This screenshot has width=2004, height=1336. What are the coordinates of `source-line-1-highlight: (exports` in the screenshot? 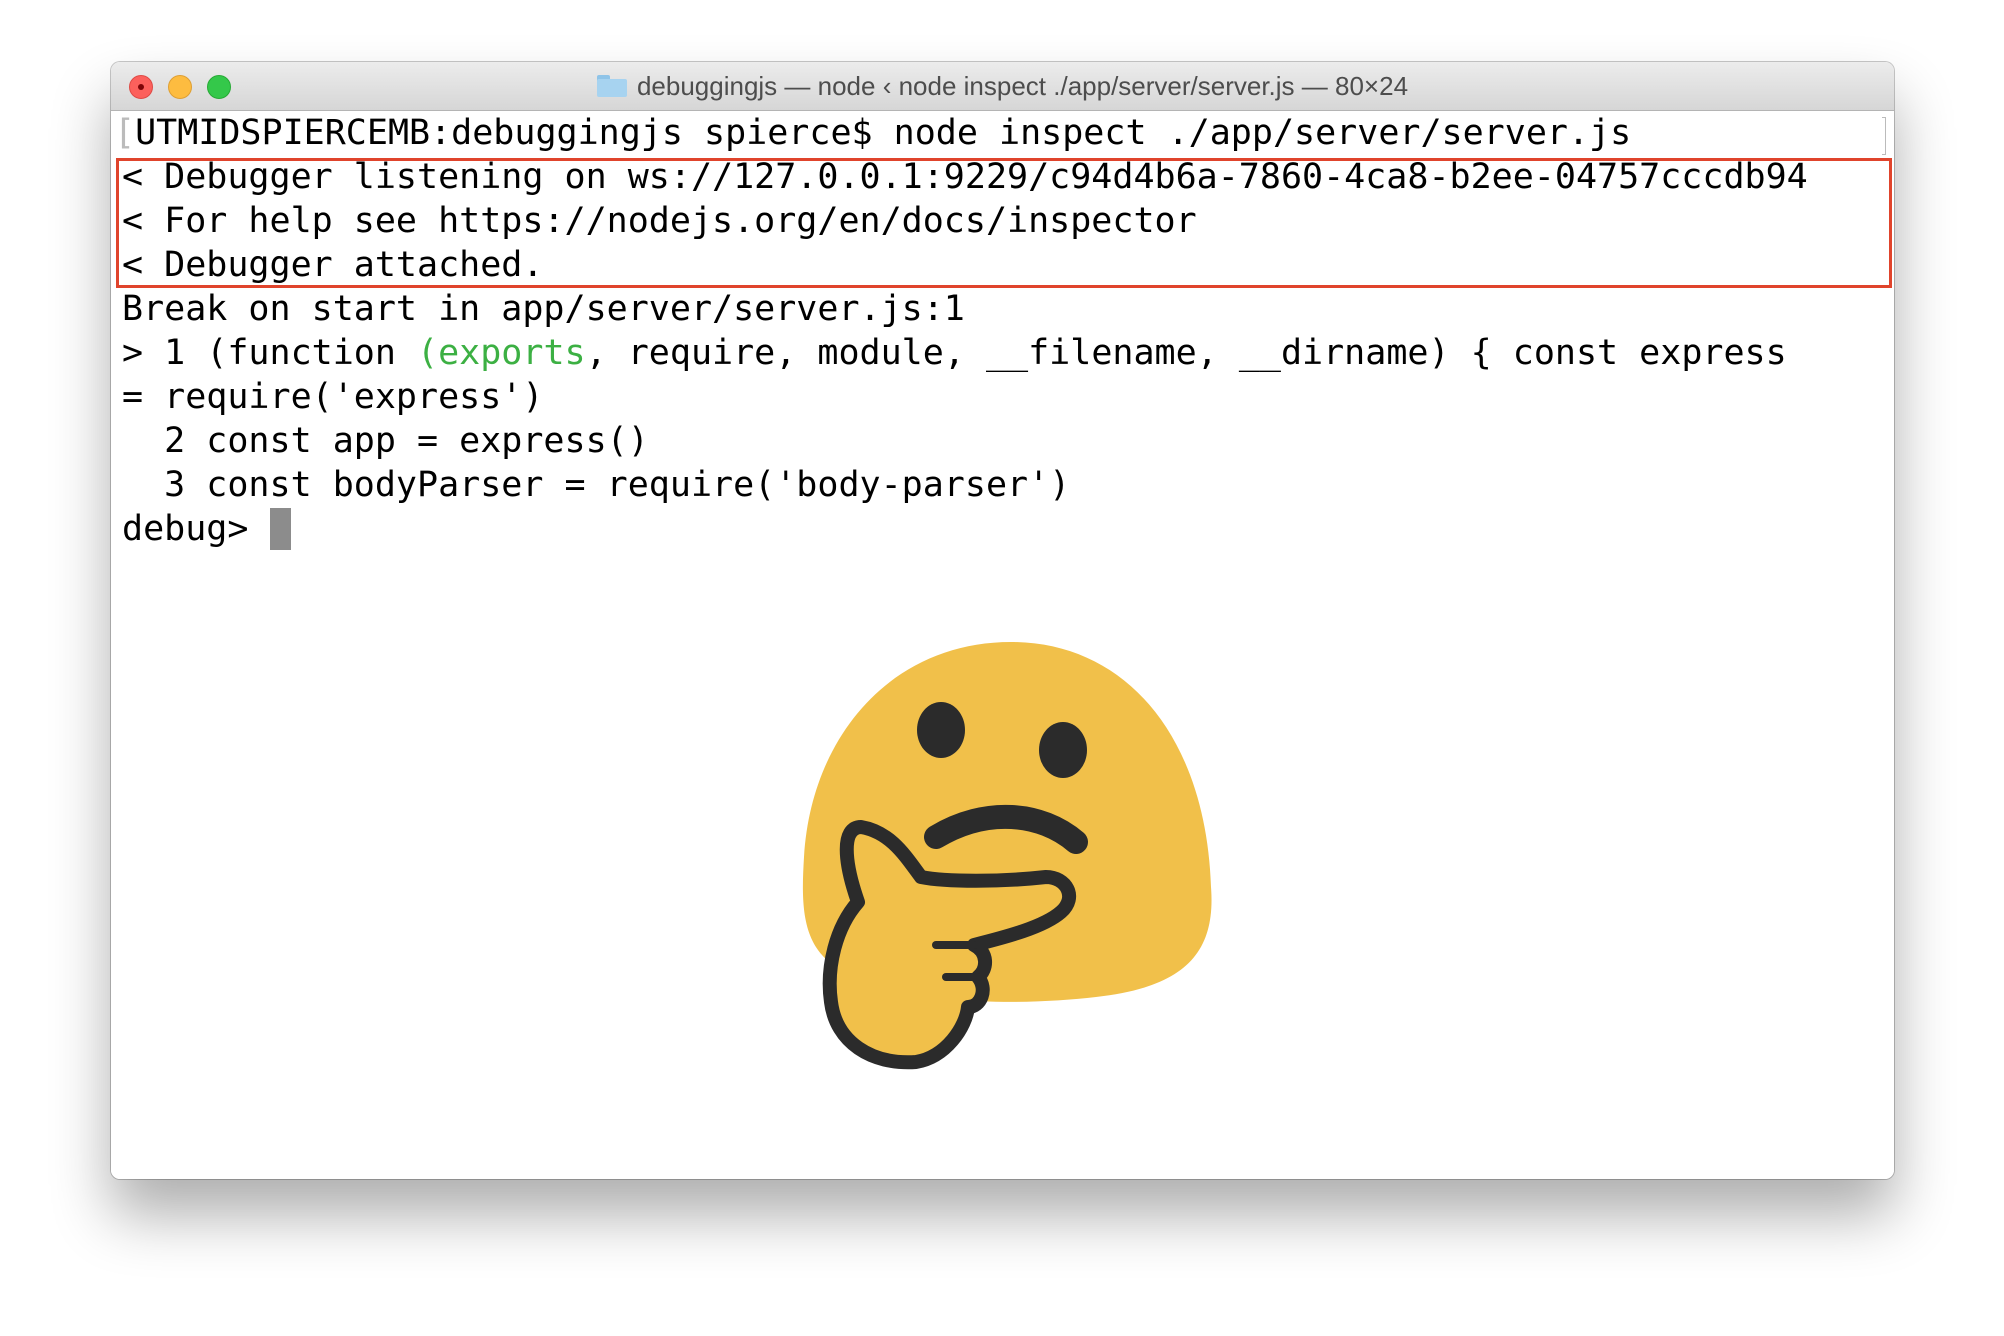 It's located at (501, 353).